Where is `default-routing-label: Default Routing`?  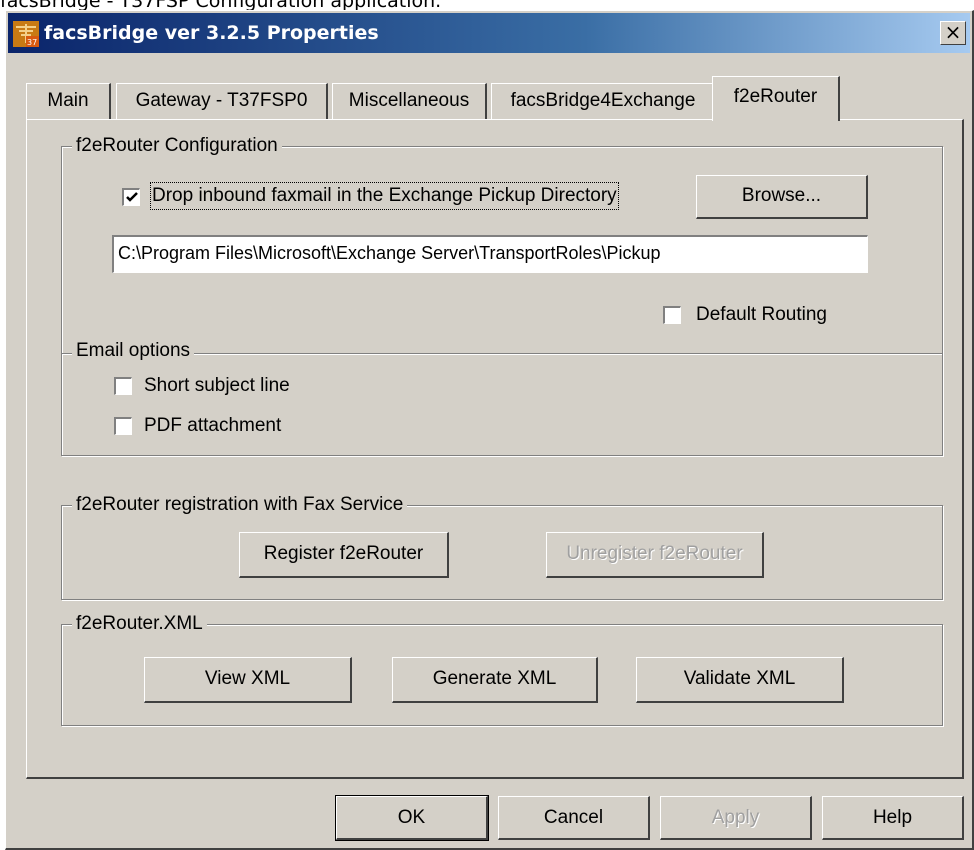 default-routing-label: Default Routing is located at coordinates (761, 315).